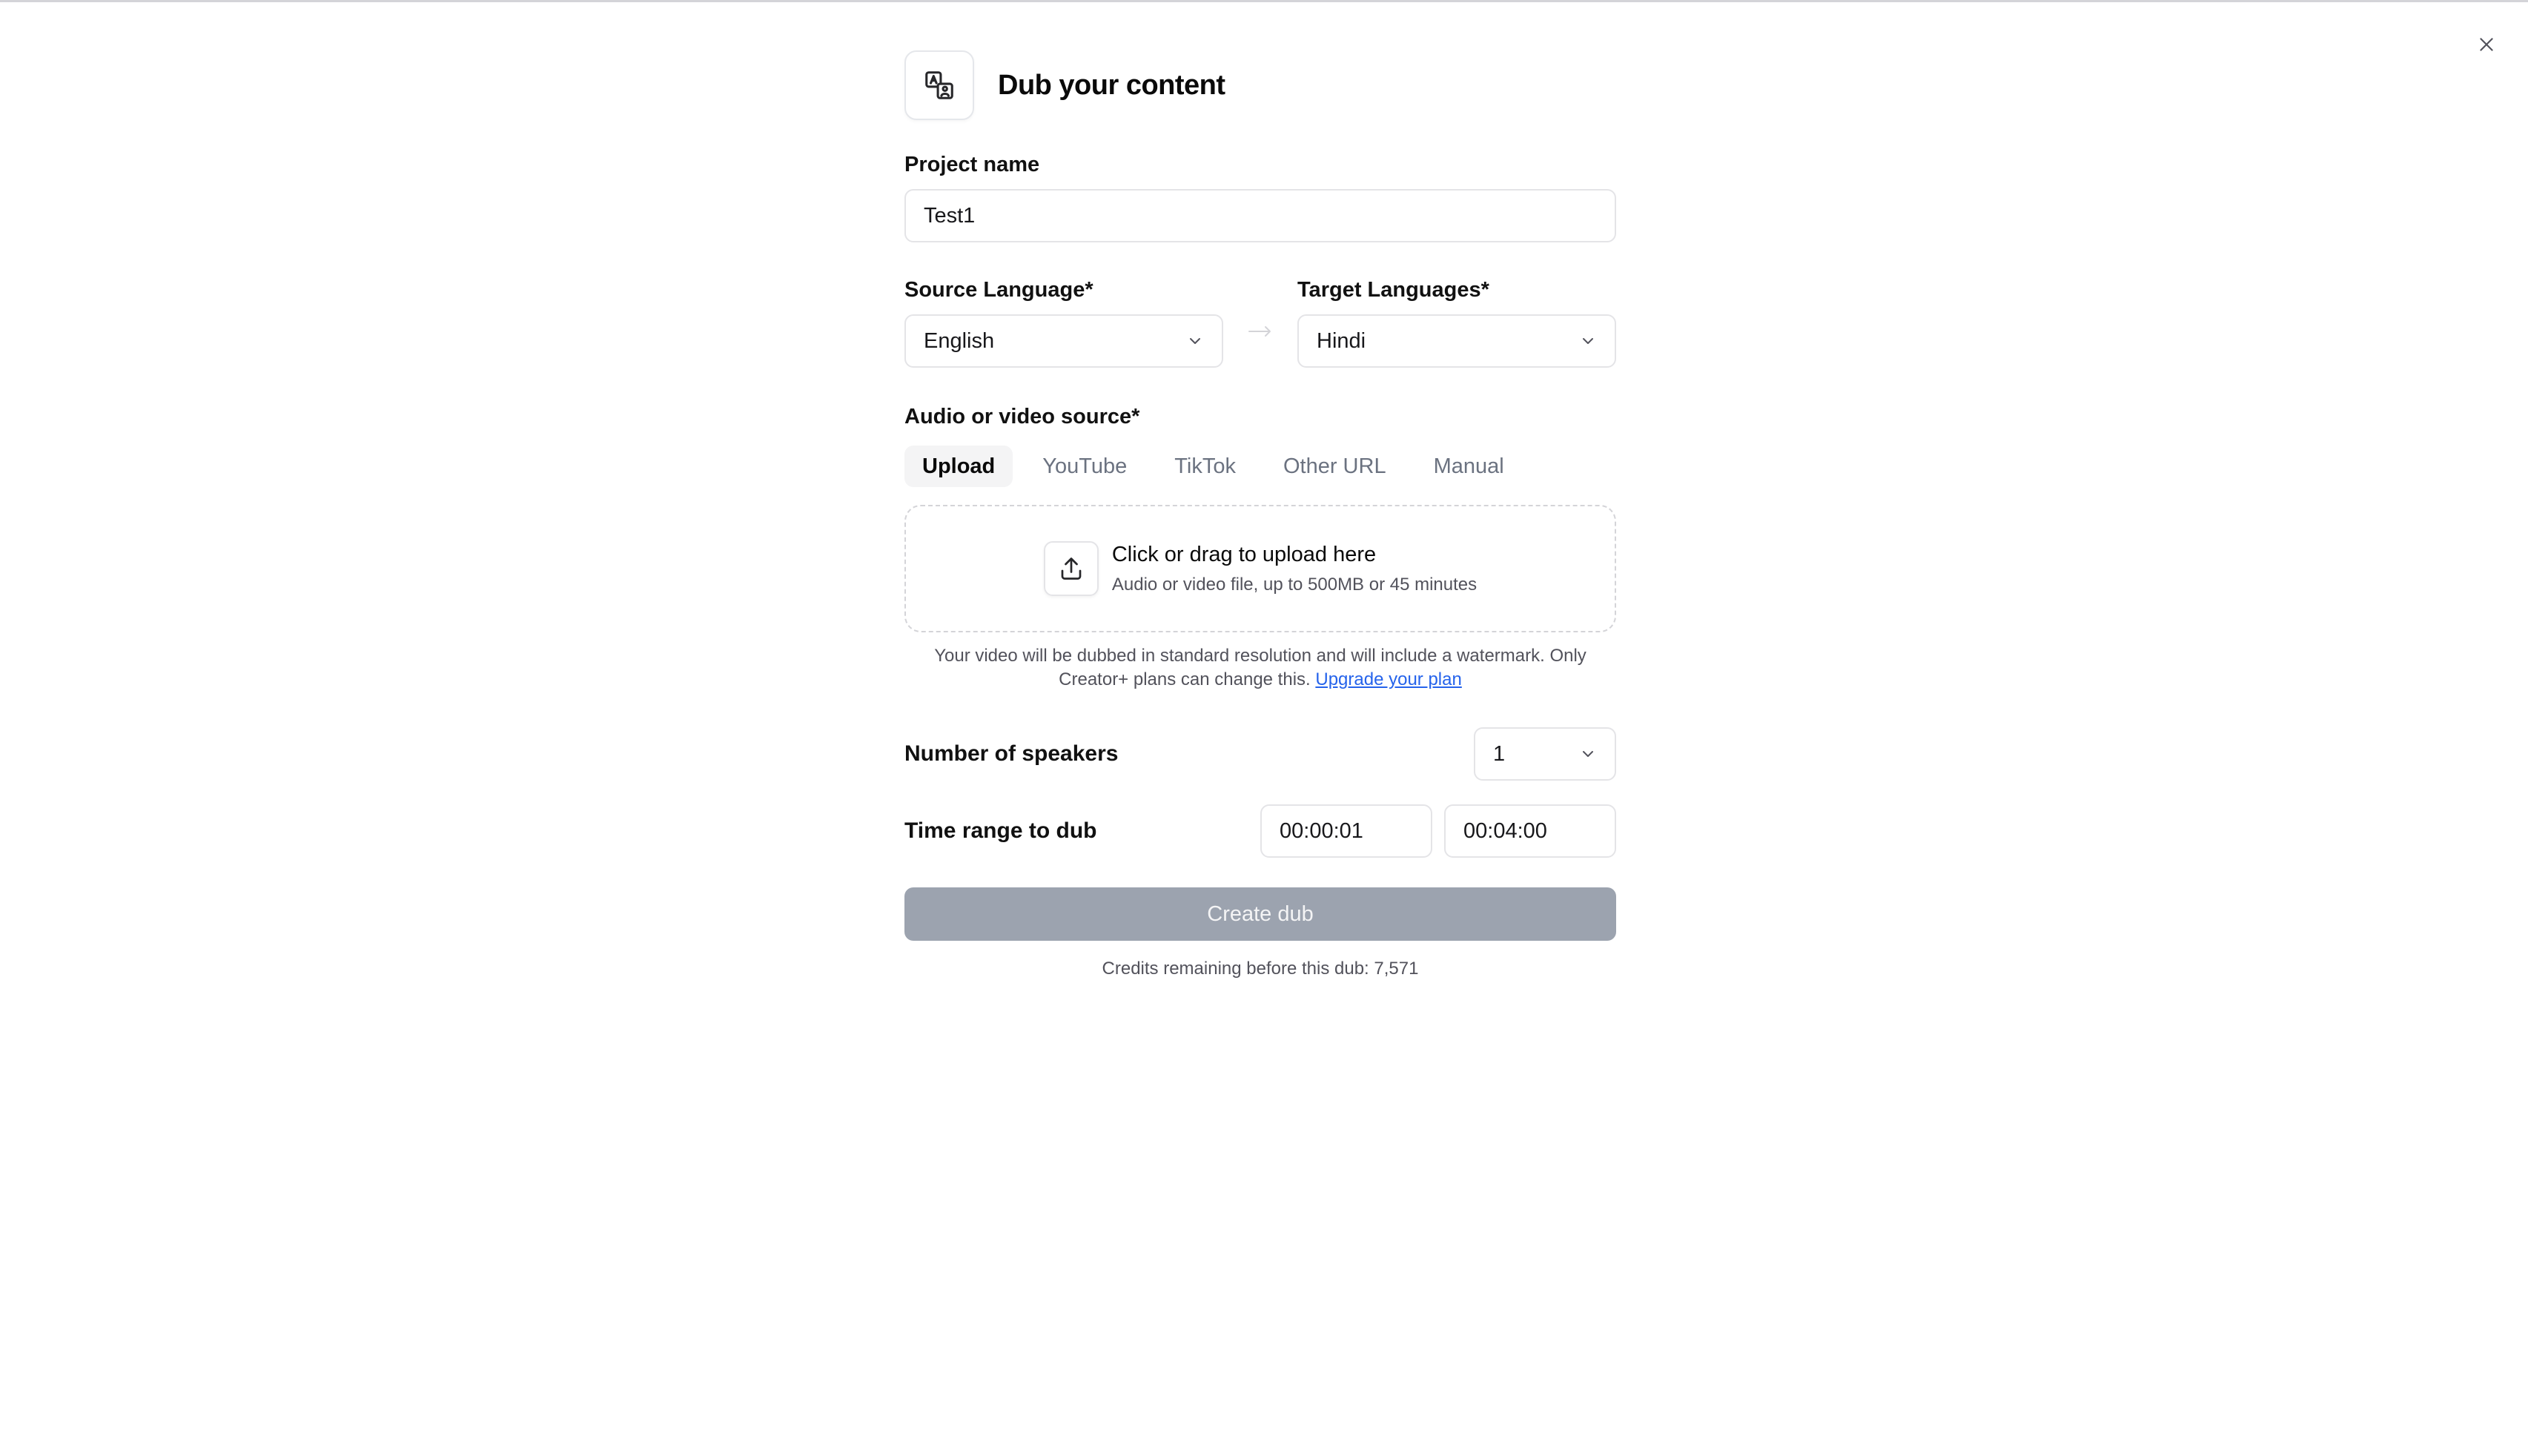  Describe the element at coordinates (1260, 308) in the screenshot. I see `arrow-right-icon` at that location.